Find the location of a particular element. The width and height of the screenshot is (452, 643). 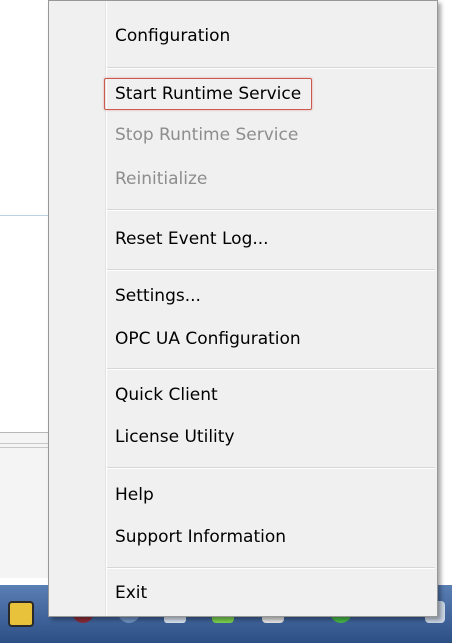

menu-item-quick-client: Quick Client is located at coordinates (166, 395).